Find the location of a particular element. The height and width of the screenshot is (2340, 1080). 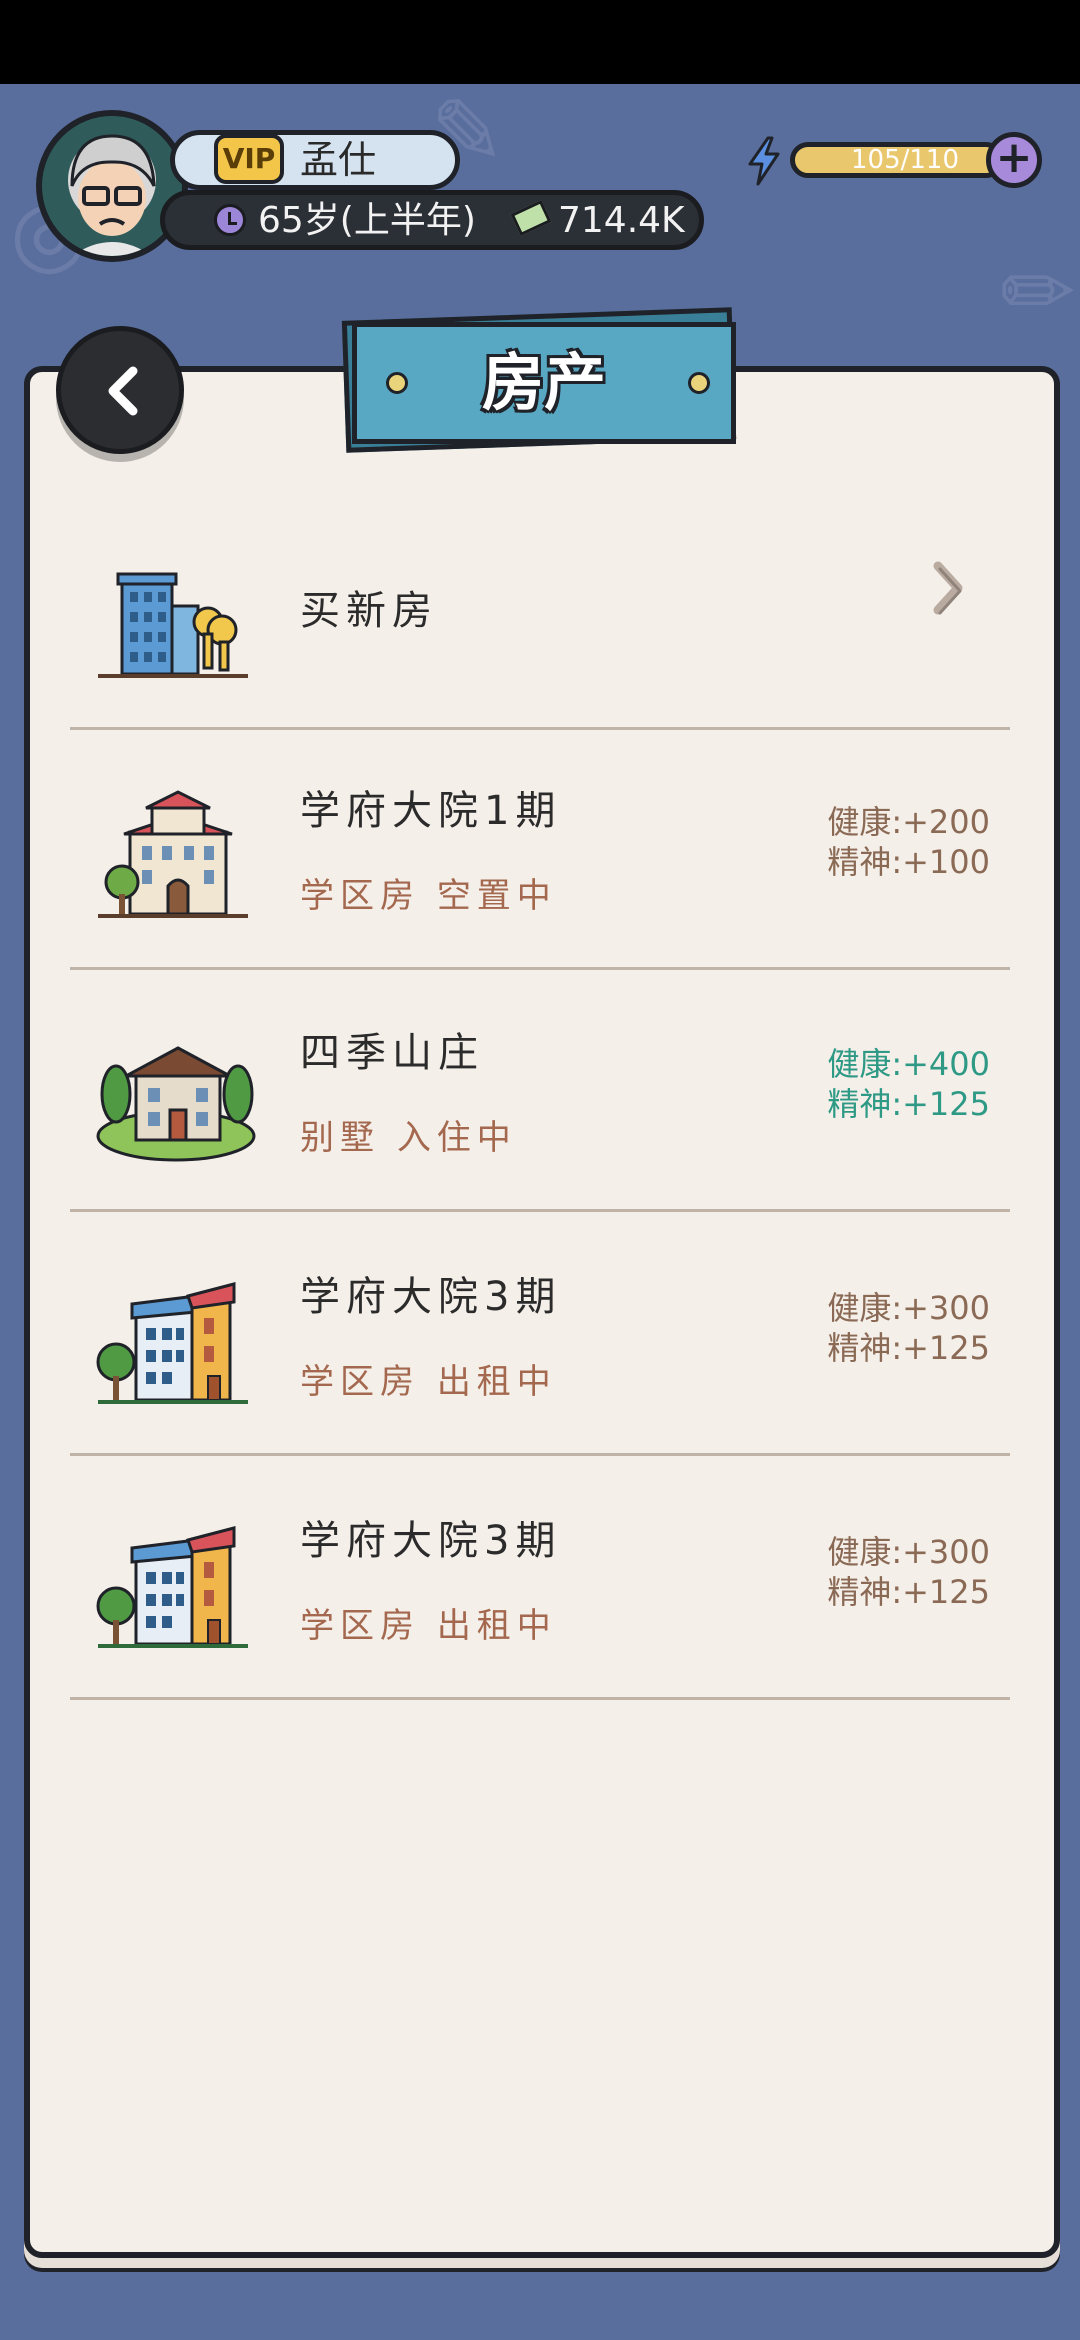

property-status: 学区房 空置中 is located at coordinates (428, 896).